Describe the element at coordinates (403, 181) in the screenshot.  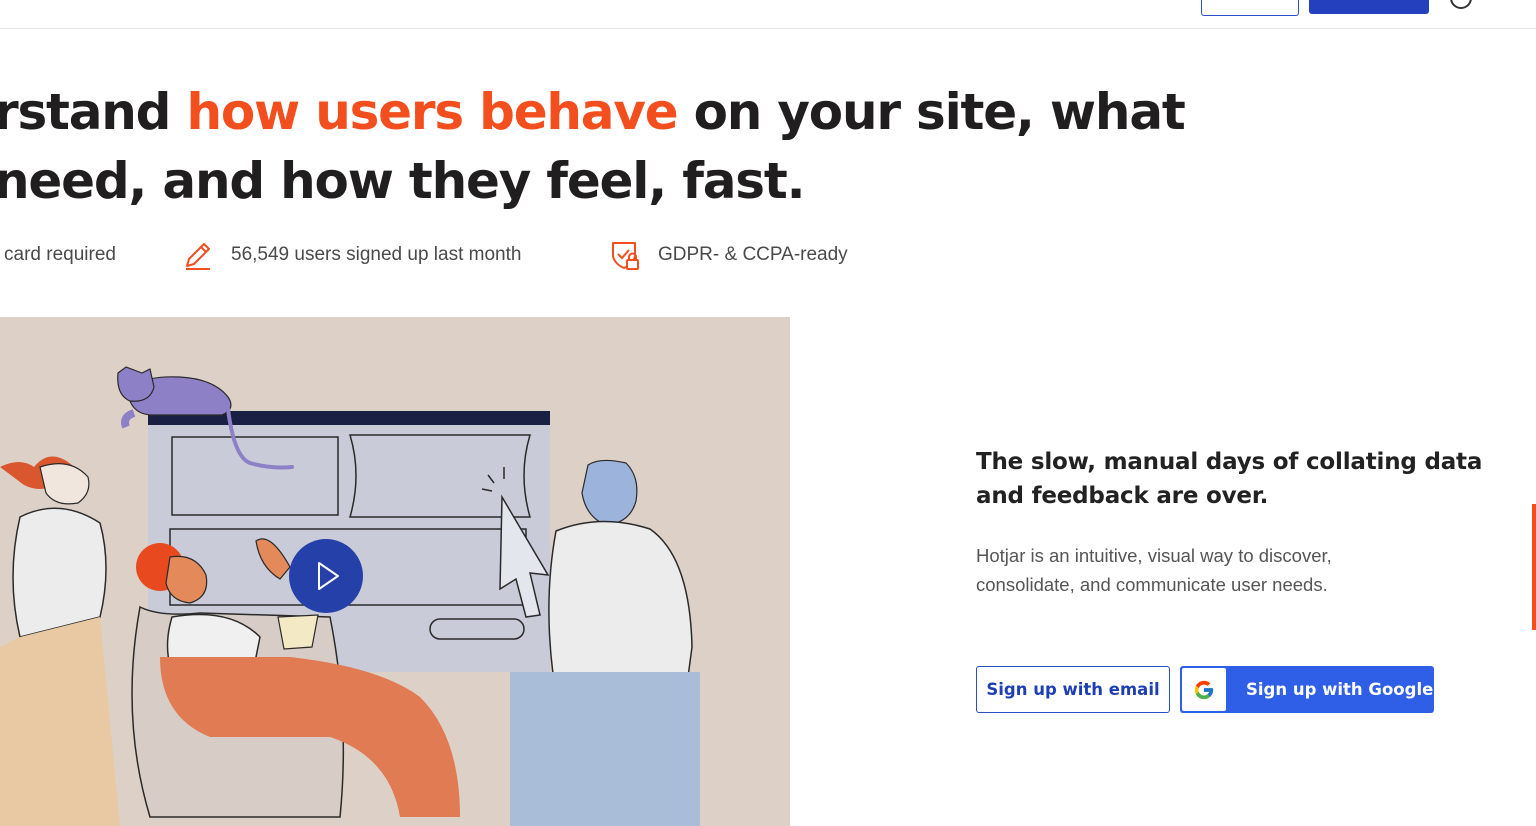
I see `headline-text: need, and how they feel, fast.` at that location.